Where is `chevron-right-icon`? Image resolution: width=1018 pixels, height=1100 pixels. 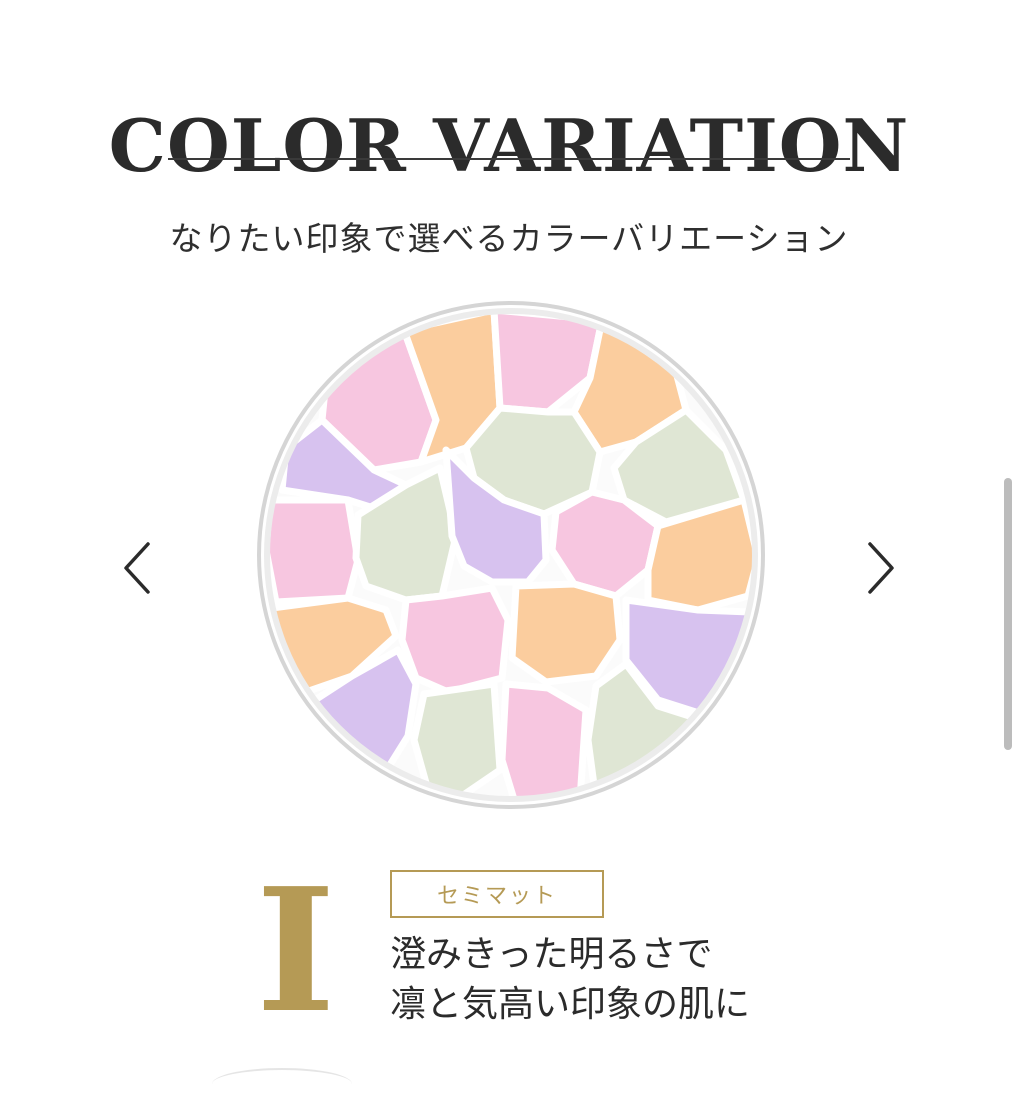 chevron-right-icon is located at coordinates (881, 568).